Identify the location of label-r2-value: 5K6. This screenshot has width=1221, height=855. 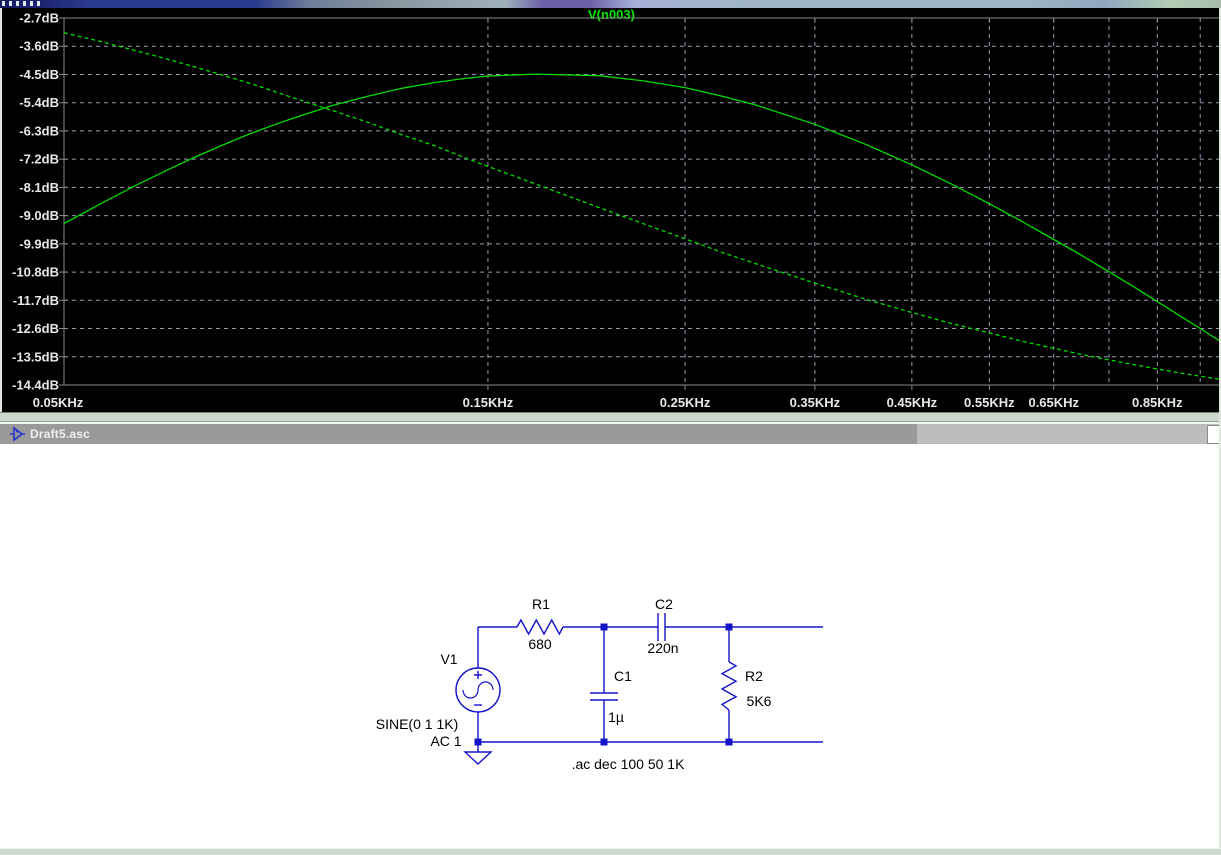
(759, 701).